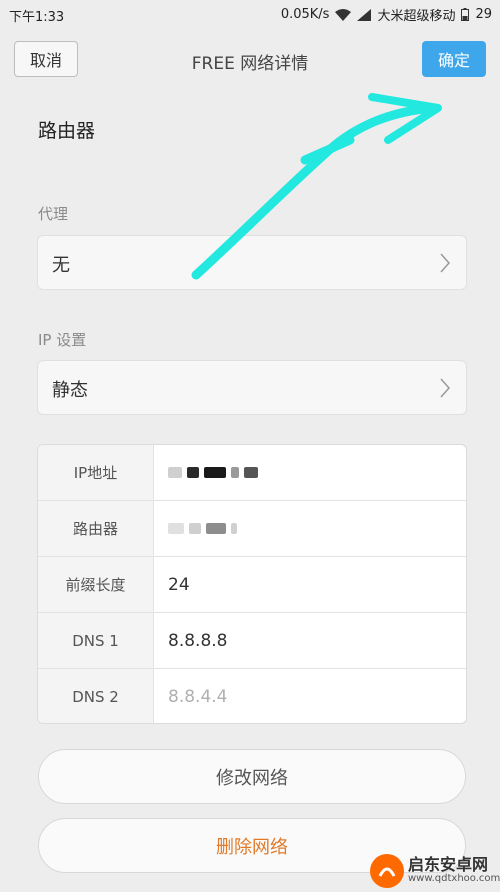  Describe the element at coordinates (448, 864) in the screenshot. I see `watermark-name: 启东安卓网` at that location.